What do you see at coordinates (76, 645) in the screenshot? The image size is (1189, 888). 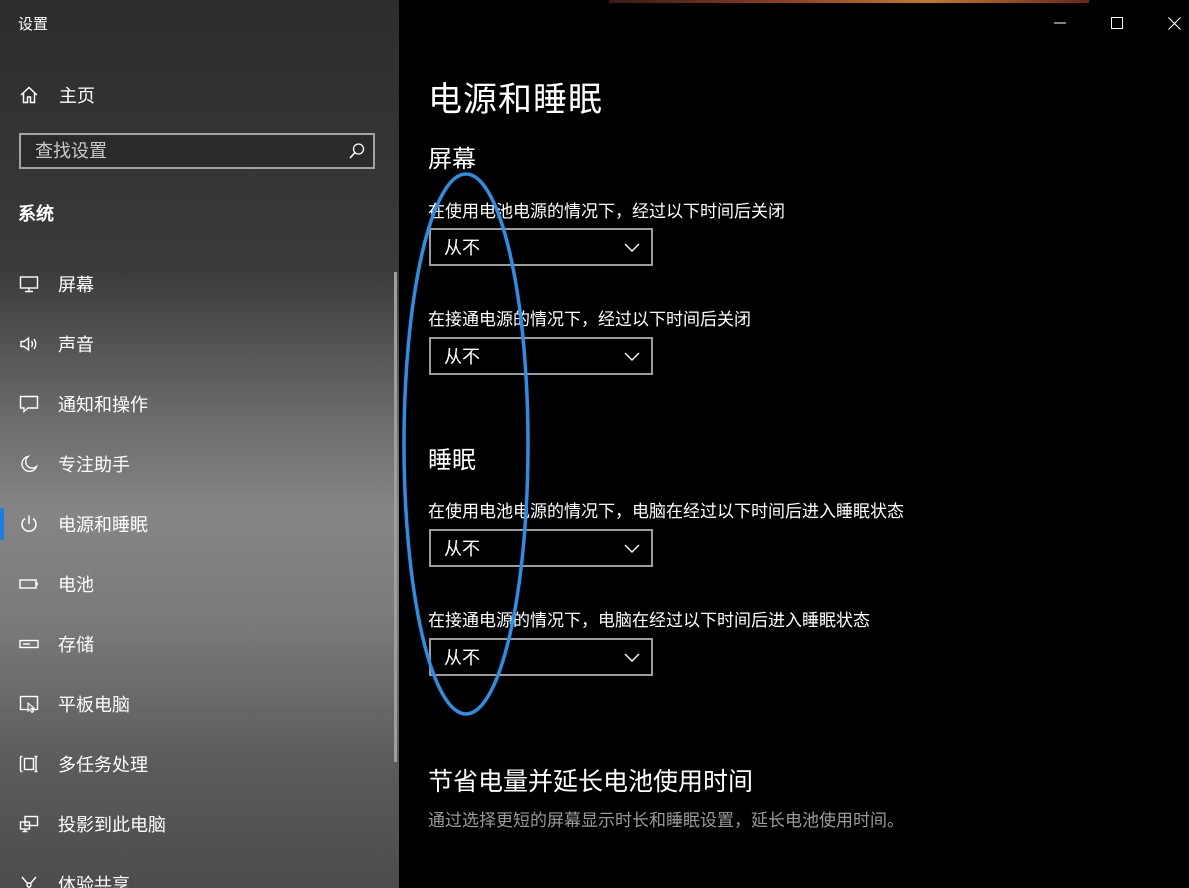 I see `sidebar-item-label: 存储` at bounding box center [76, 645].